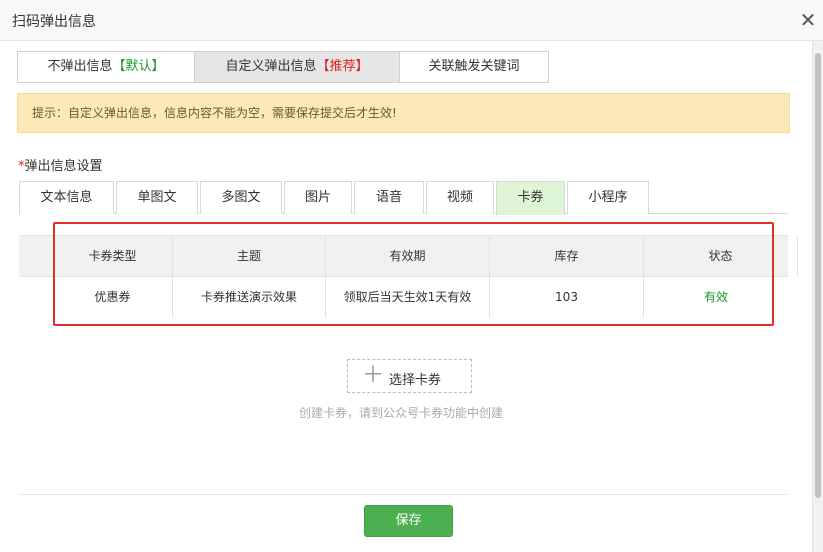  Describe the element at coordinates (721, 256) in the screenshot. I see `col-header-status: 状态` at that location.